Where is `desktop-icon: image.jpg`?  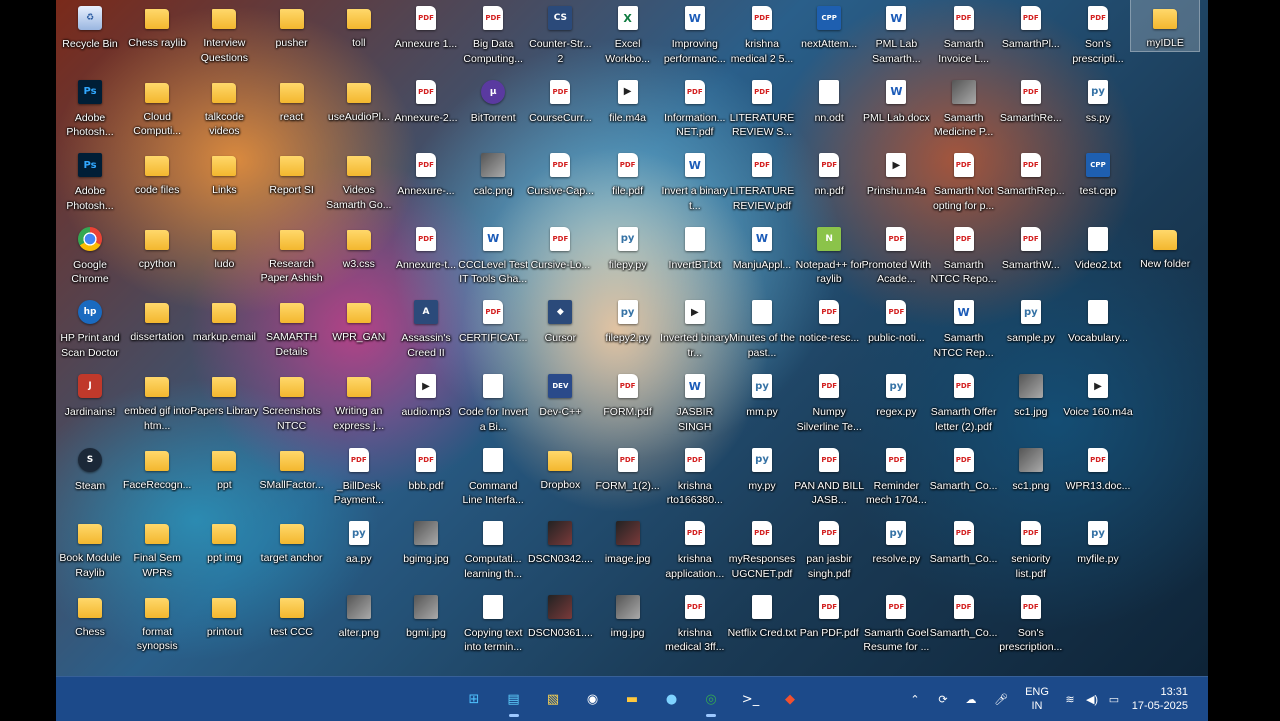
desktop-icon: image.jpg is located at coordinates (628, 541).